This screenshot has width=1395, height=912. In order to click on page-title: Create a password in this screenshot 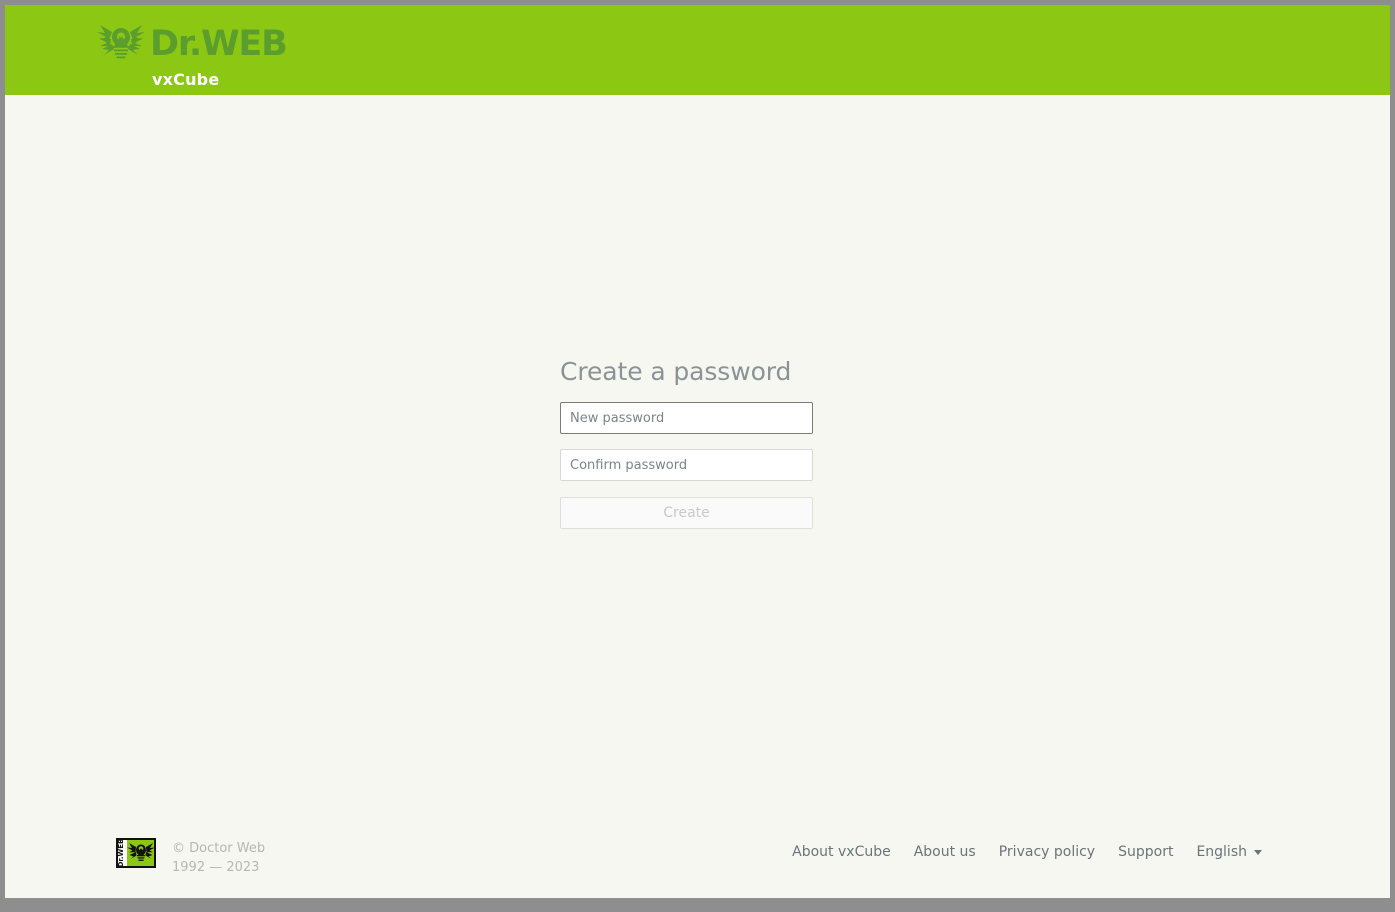, I will do `click(676, 371)`.